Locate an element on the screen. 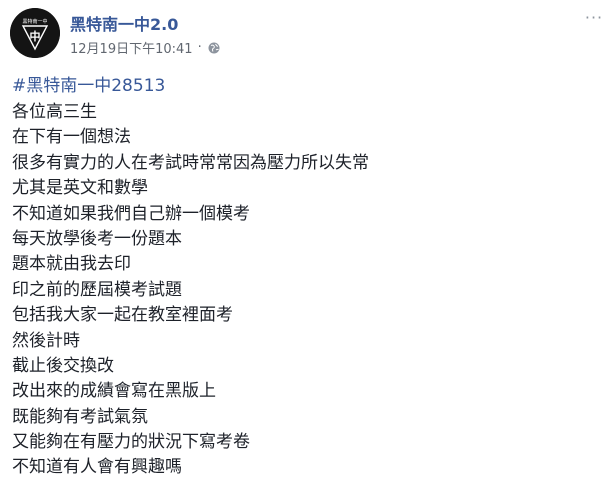 This screenshot has height=487, width=616. post-line: 包括我大家一起在教室裡面考 is located at coordinates (122, 315).